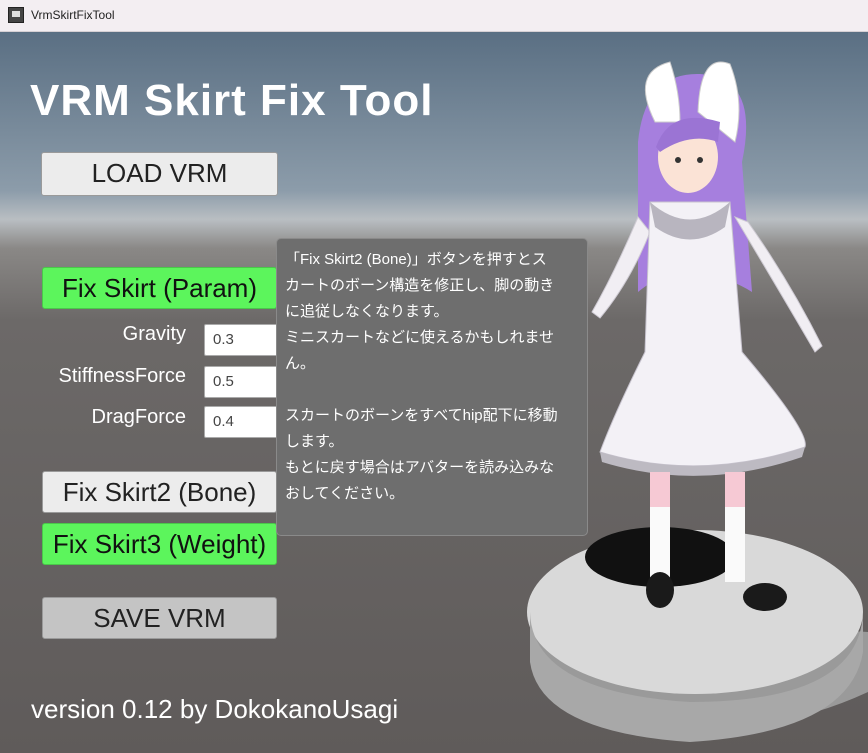  What do you see at coordinates (215, 709) in the screenshot?
I see `version-label: version 0.12 by DokokanoUsagi` at bounding box center [215, 709].